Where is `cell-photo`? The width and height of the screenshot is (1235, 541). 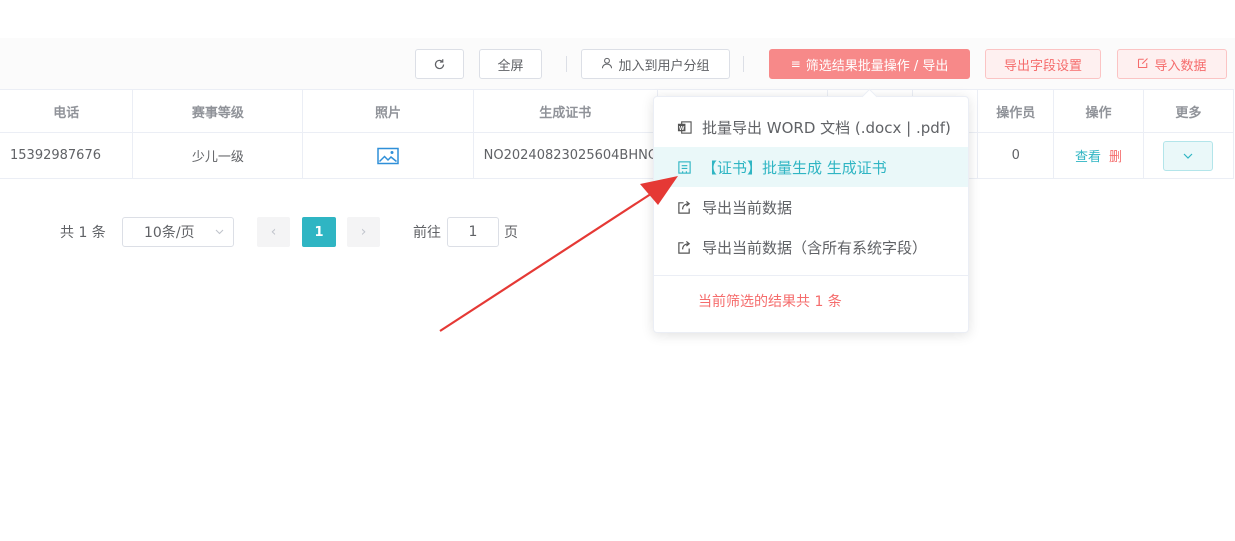 cell-photo is located at coordinates (388, 155).